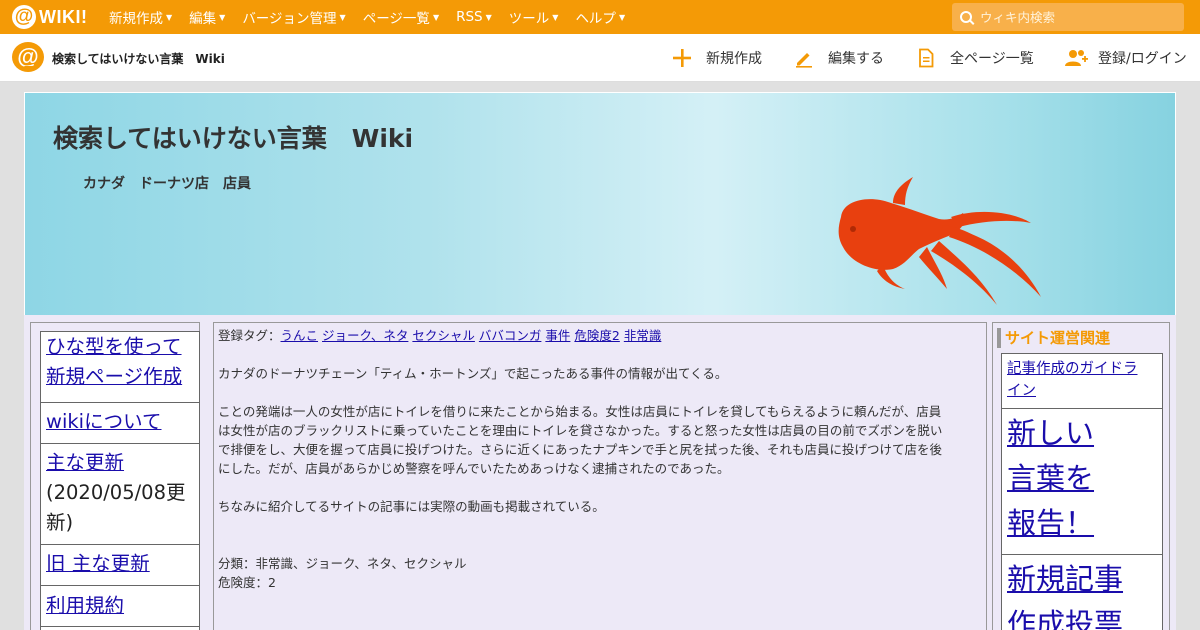  I want to click on vote-box: 新規記事 作成投票, so click(1082, 592).